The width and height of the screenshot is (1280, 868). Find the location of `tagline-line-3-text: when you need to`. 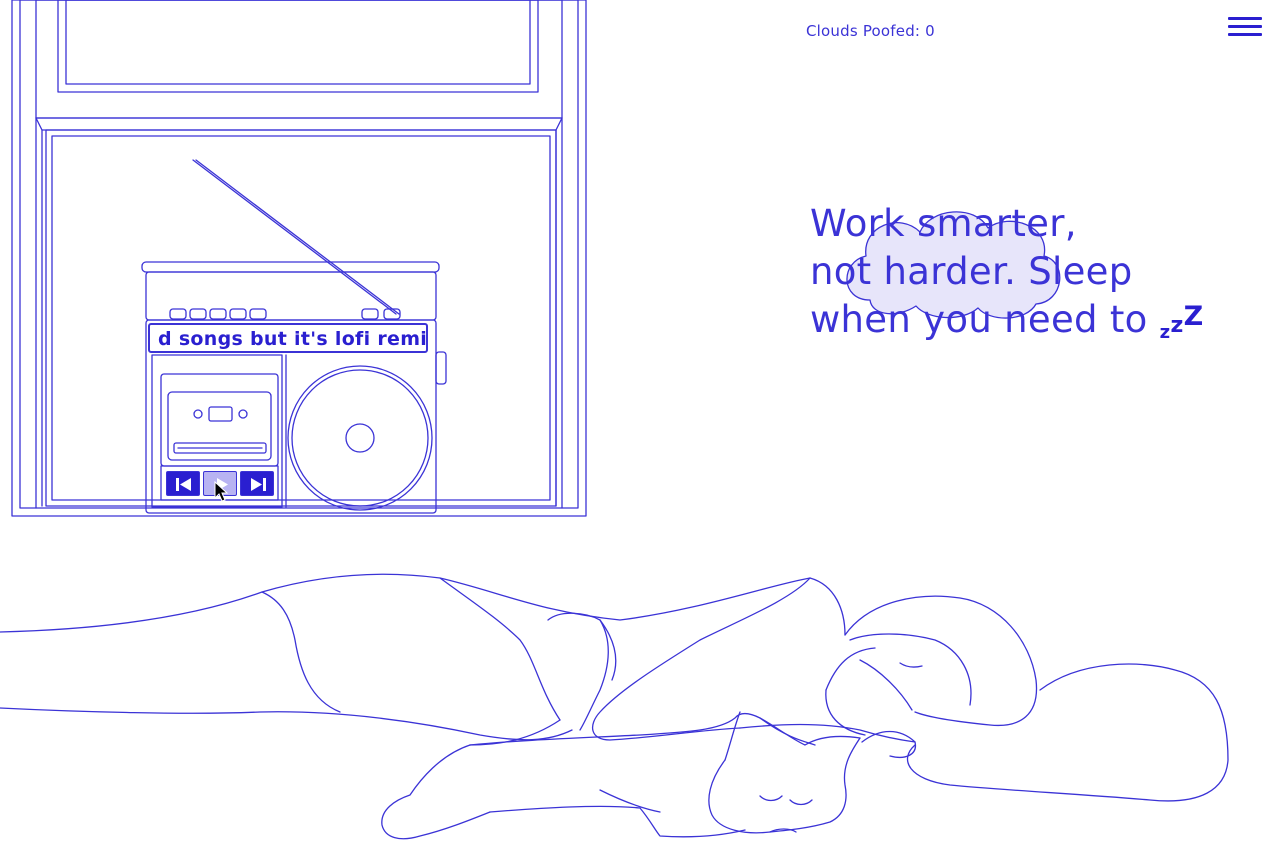

tagline-line-3-text: when you need to is located at coordinates (979, 319).